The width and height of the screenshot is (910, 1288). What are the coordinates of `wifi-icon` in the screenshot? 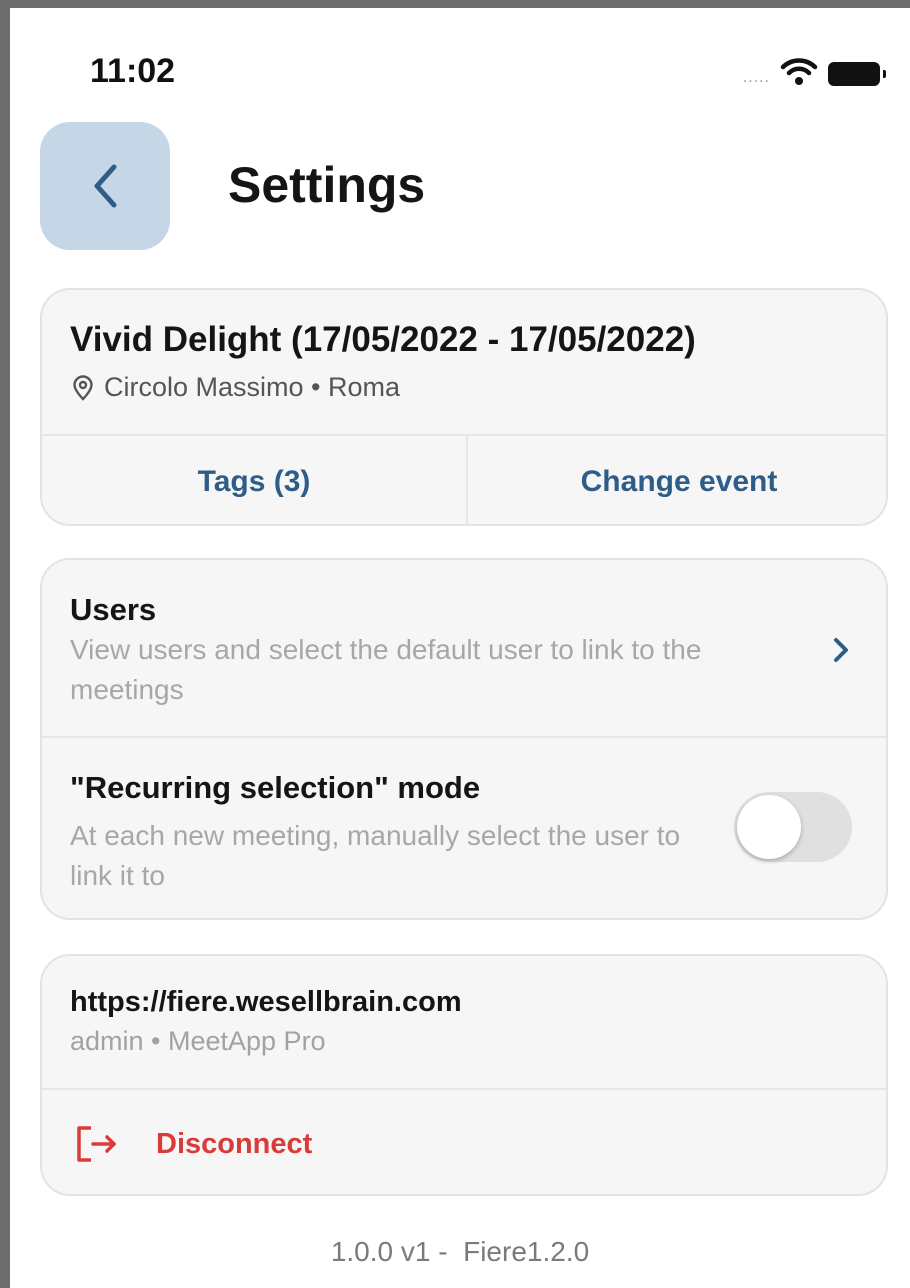 It's located at (799, 73).